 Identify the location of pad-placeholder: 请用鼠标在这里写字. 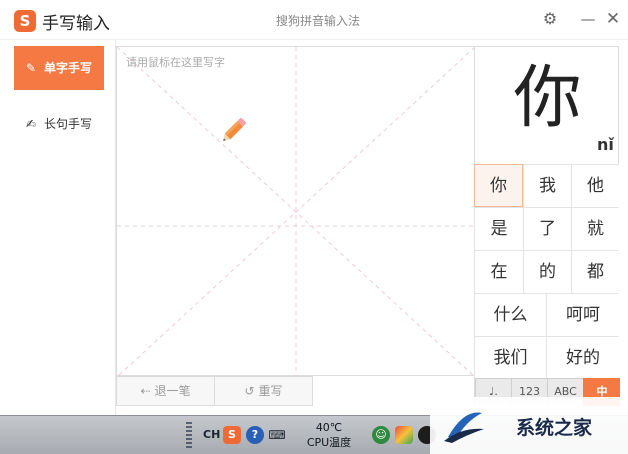
(175, 62).